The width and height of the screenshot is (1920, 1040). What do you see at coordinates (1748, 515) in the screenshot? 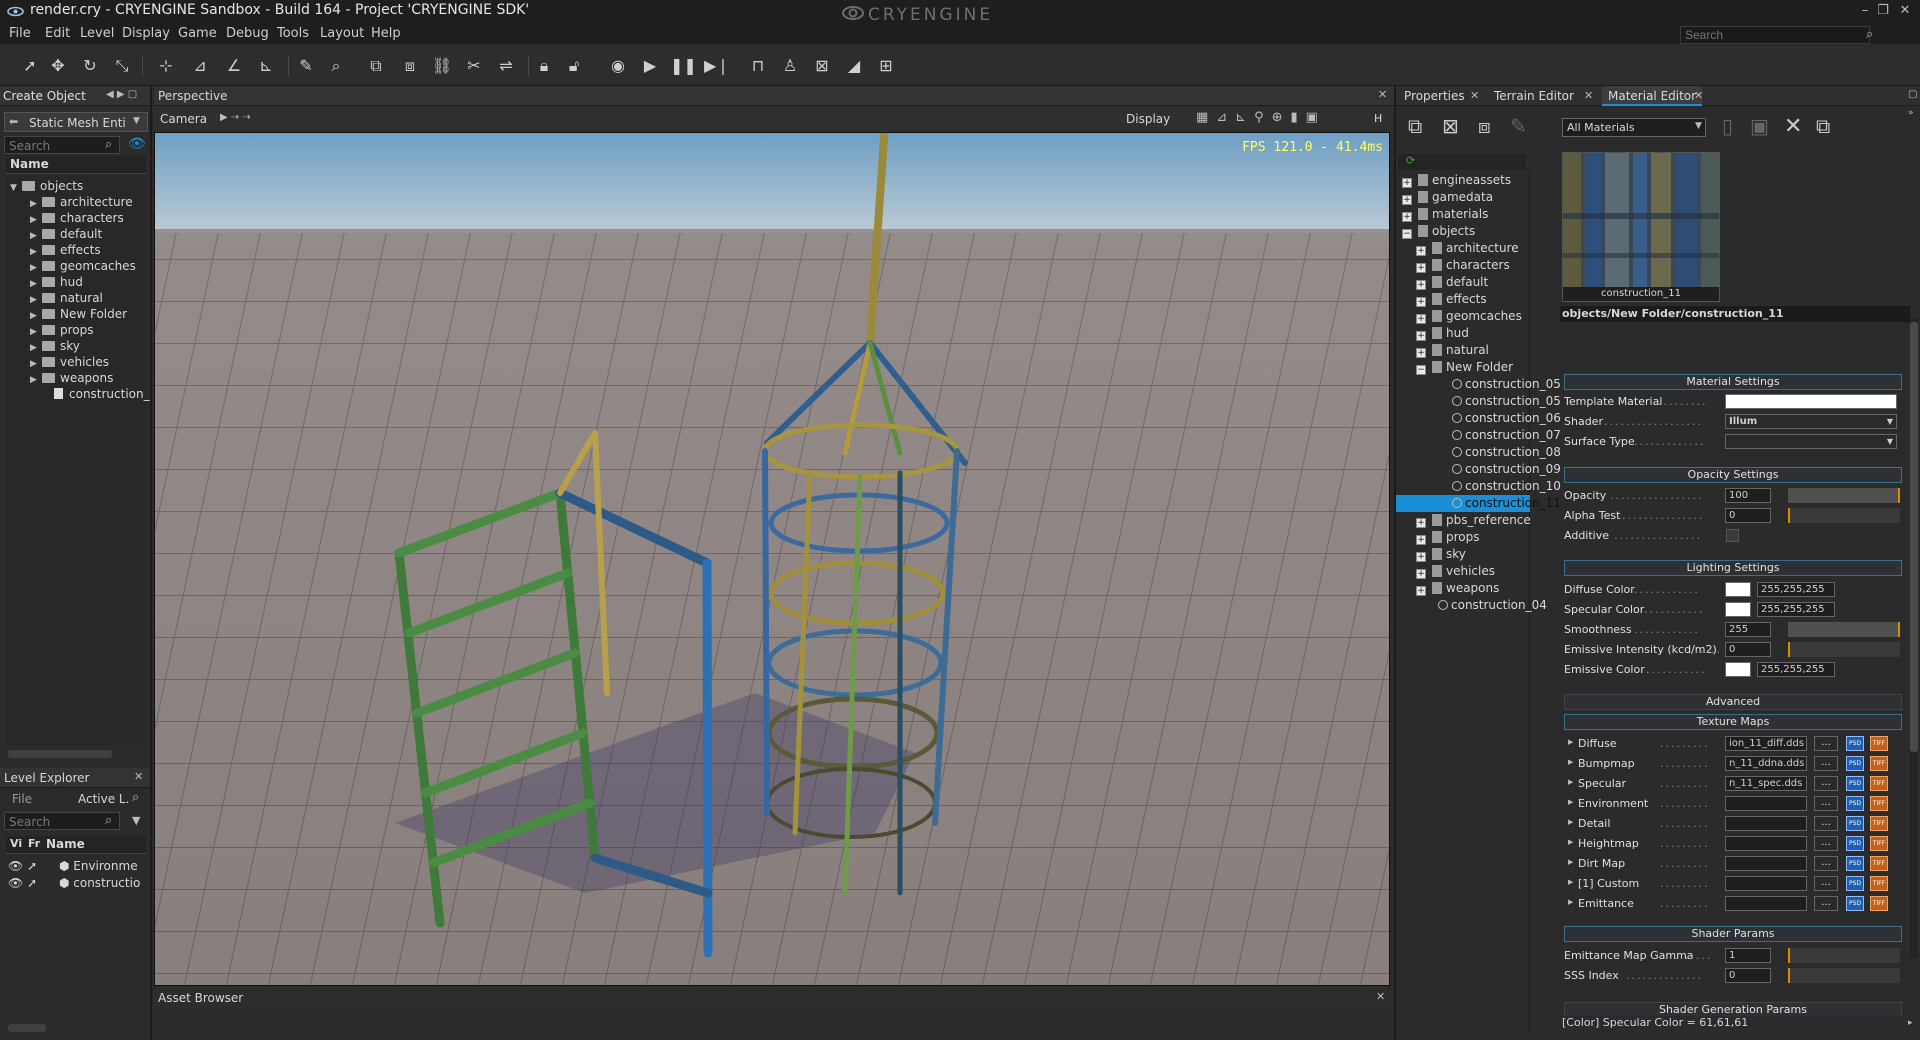
I see `alpha-test-field: 0` at bounding box center [1748, 515].